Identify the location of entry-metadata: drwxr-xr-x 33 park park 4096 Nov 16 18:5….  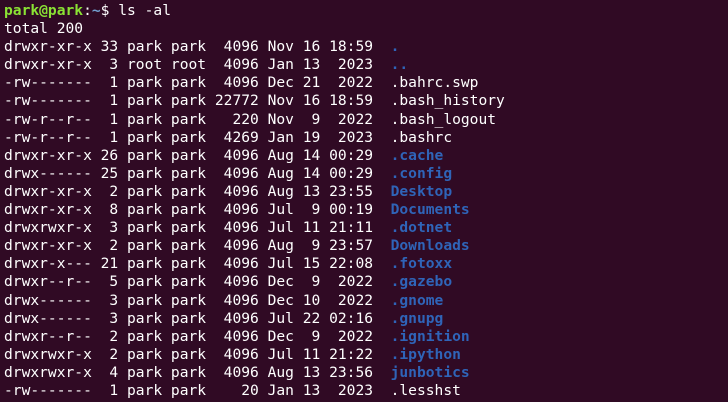
(189, 47).